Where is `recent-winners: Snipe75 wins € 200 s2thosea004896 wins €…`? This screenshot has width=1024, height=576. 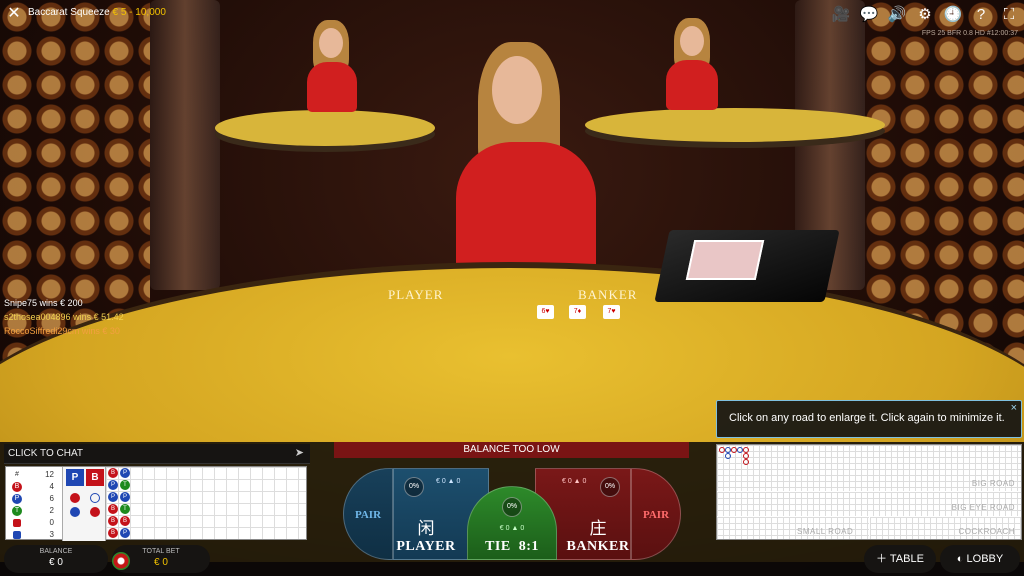 recent-winners: Snipe75 wins € 200 s2thosea004896 wins €… is located at coordinates (64, 317).